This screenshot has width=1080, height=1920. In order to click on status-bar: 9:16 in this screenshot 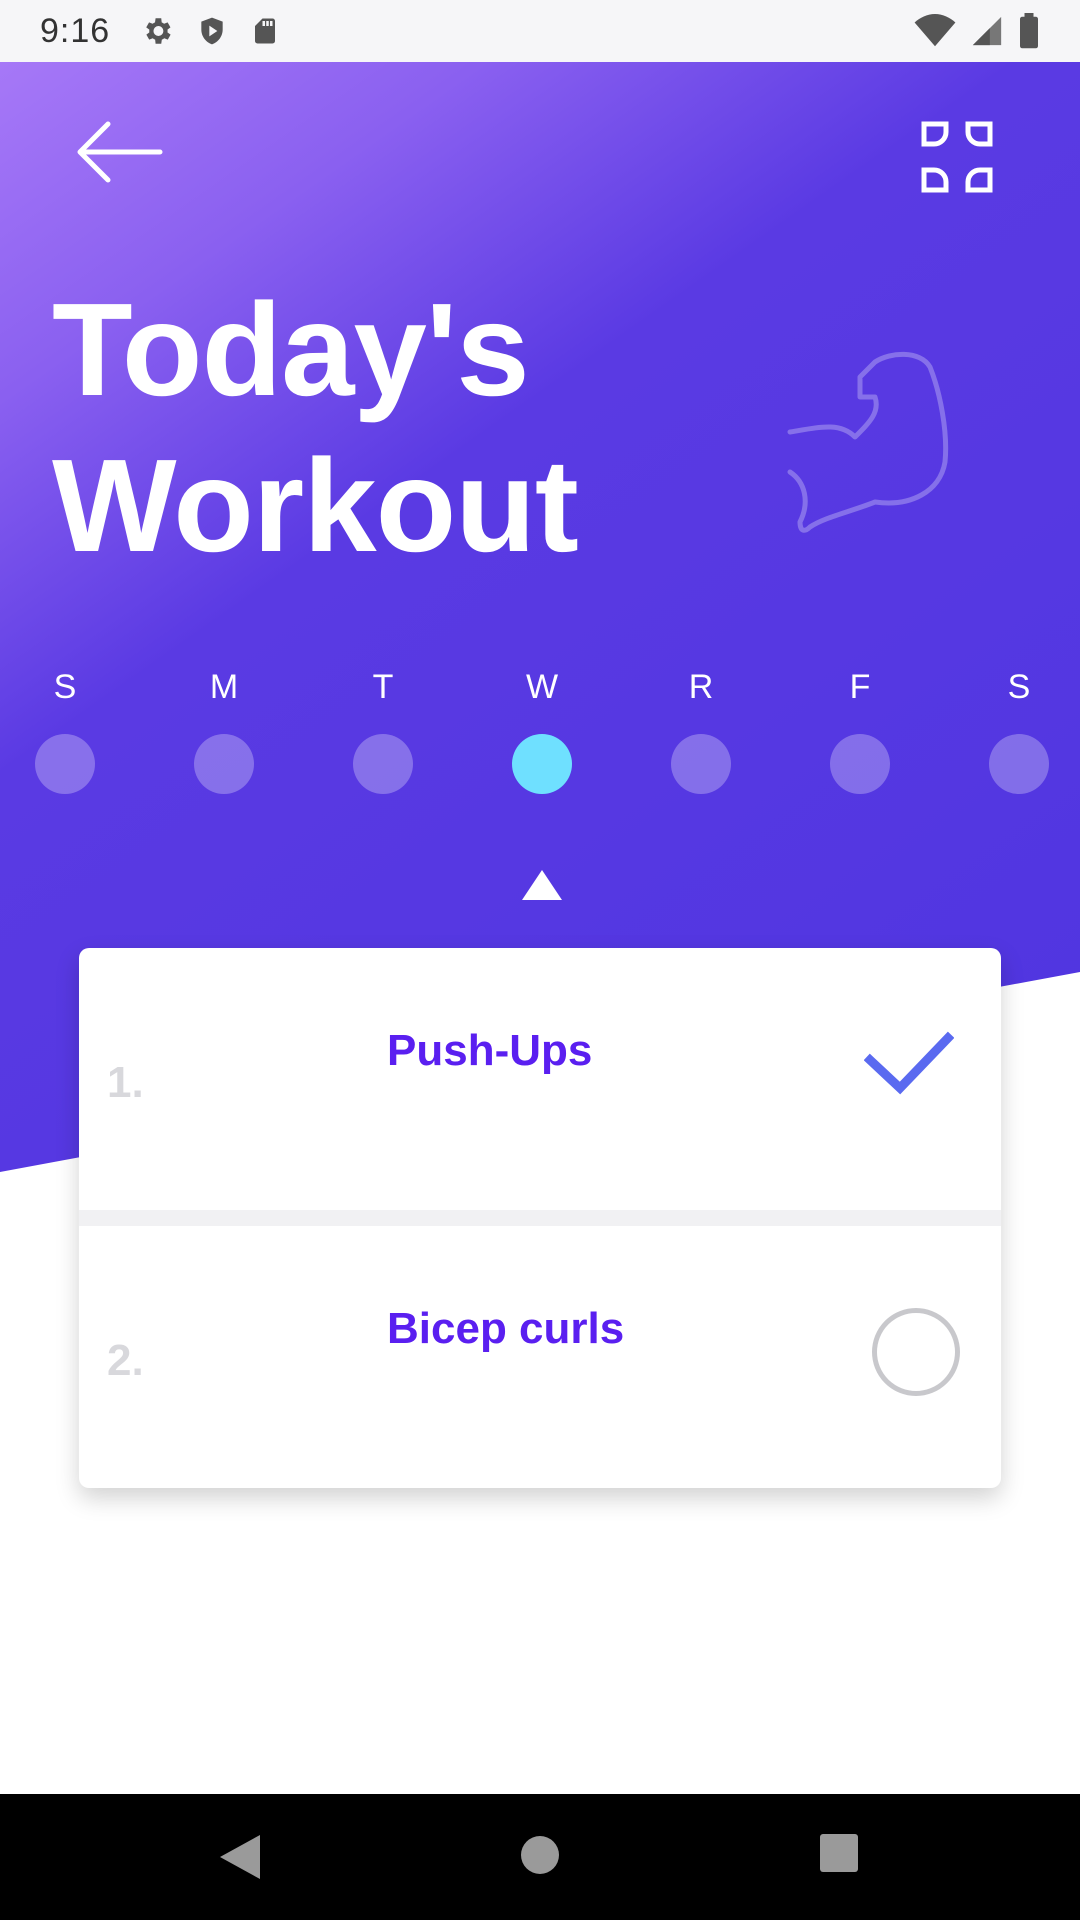, I will do `click(540, 31)`.